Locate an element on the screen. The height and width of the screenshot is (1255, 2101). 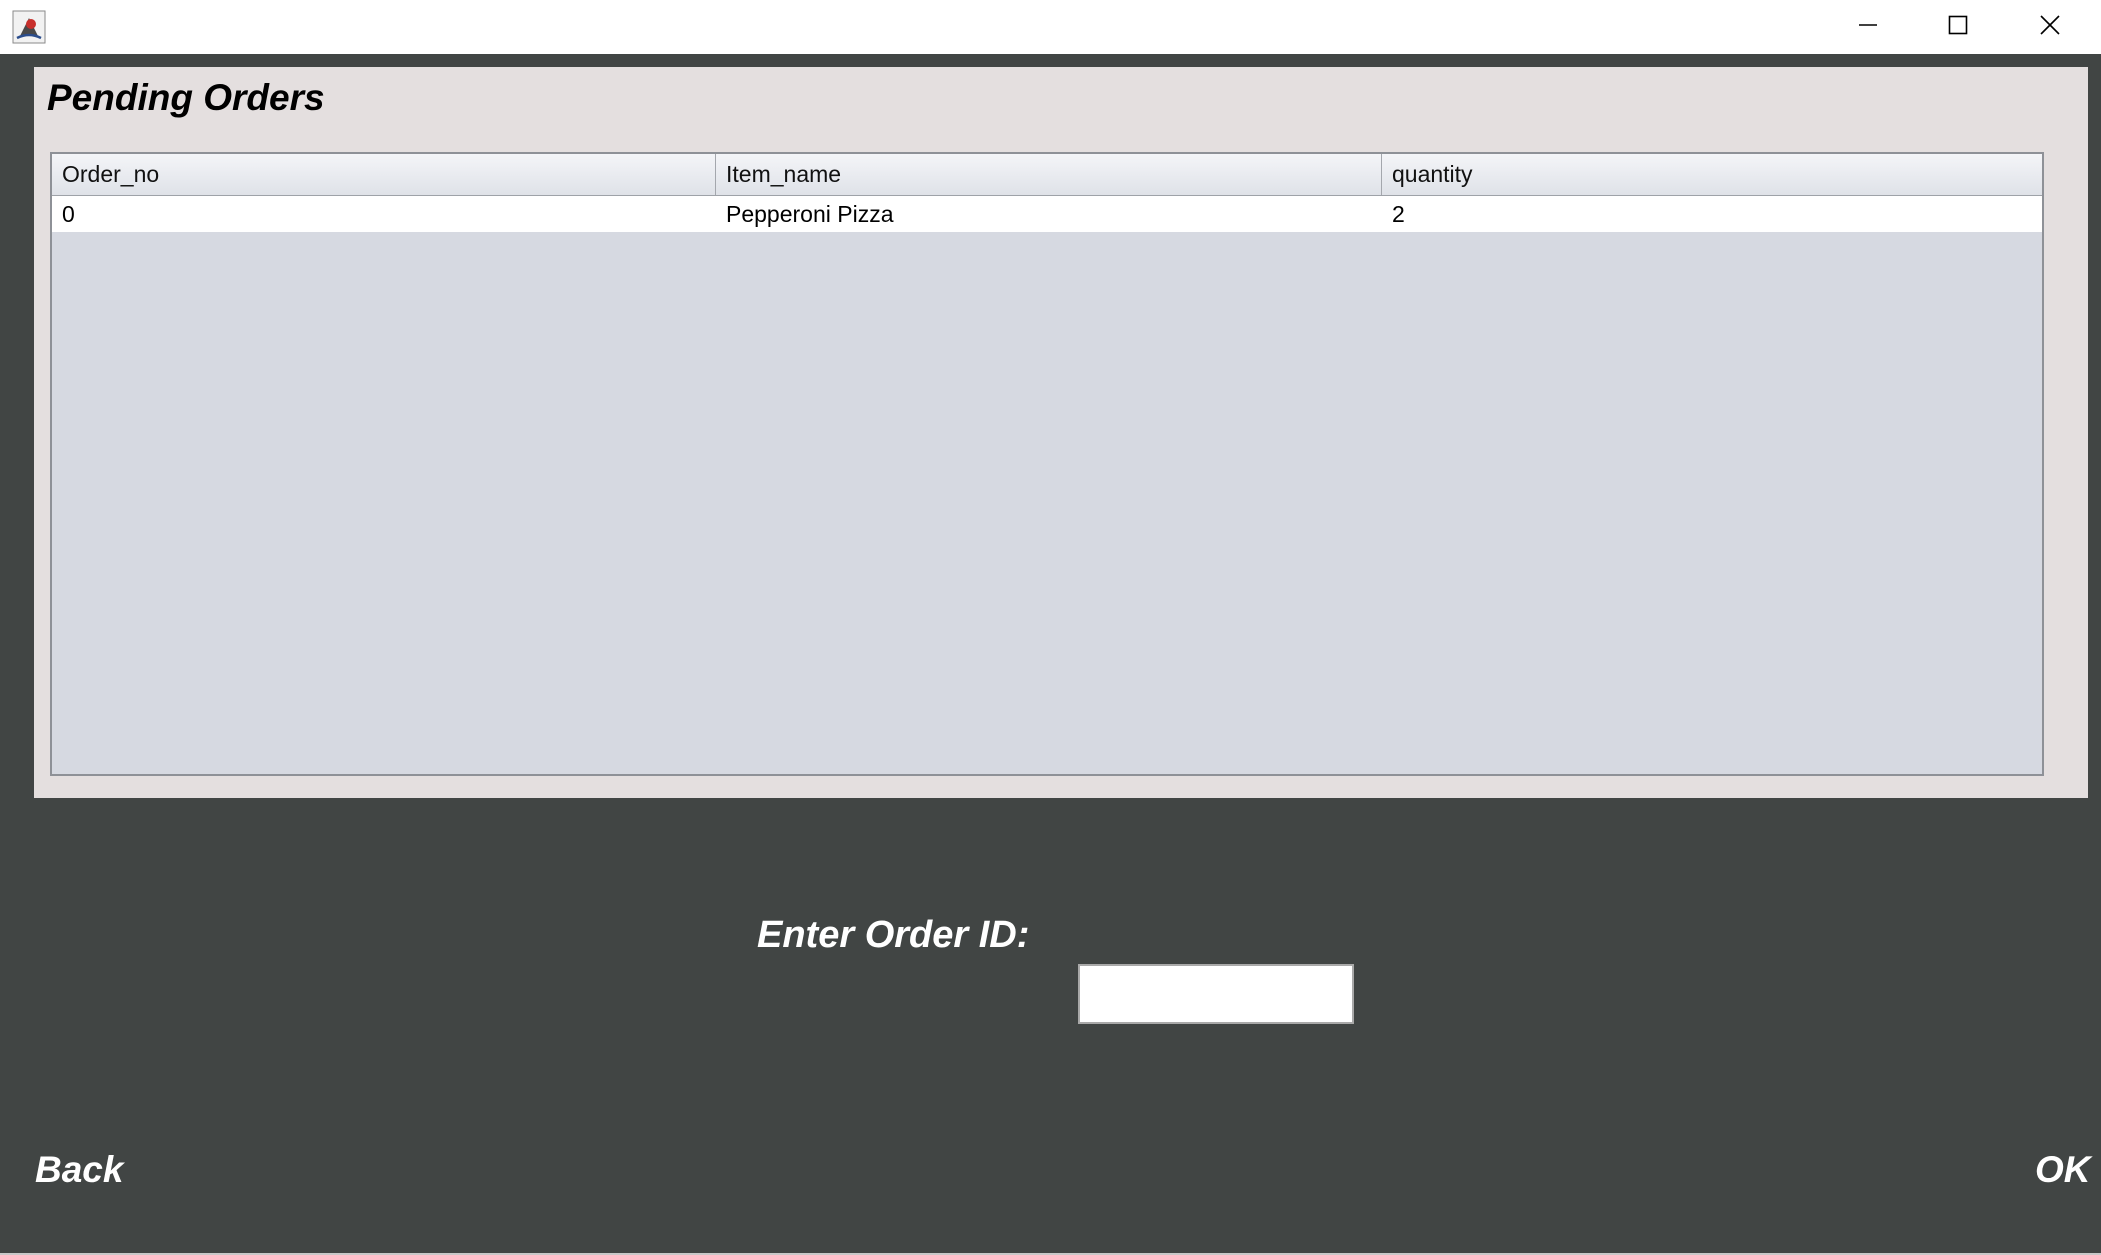
column-header-order-no: Order_no is located at coordinates (384, 174).